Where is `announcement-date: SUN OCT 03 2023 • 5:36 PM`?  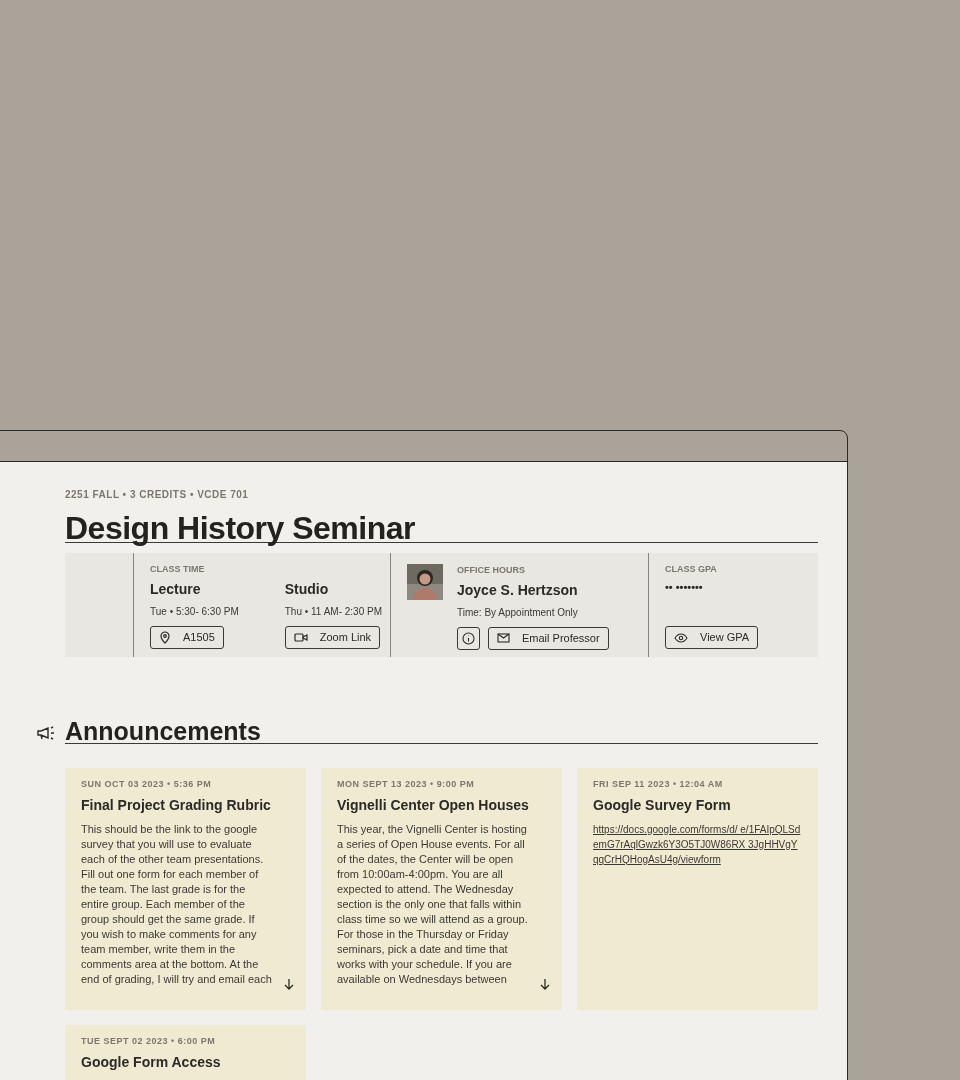 announcement-date: SUN OCT 03 2023 • 5:36 PM is located at coordinates (147, 784).